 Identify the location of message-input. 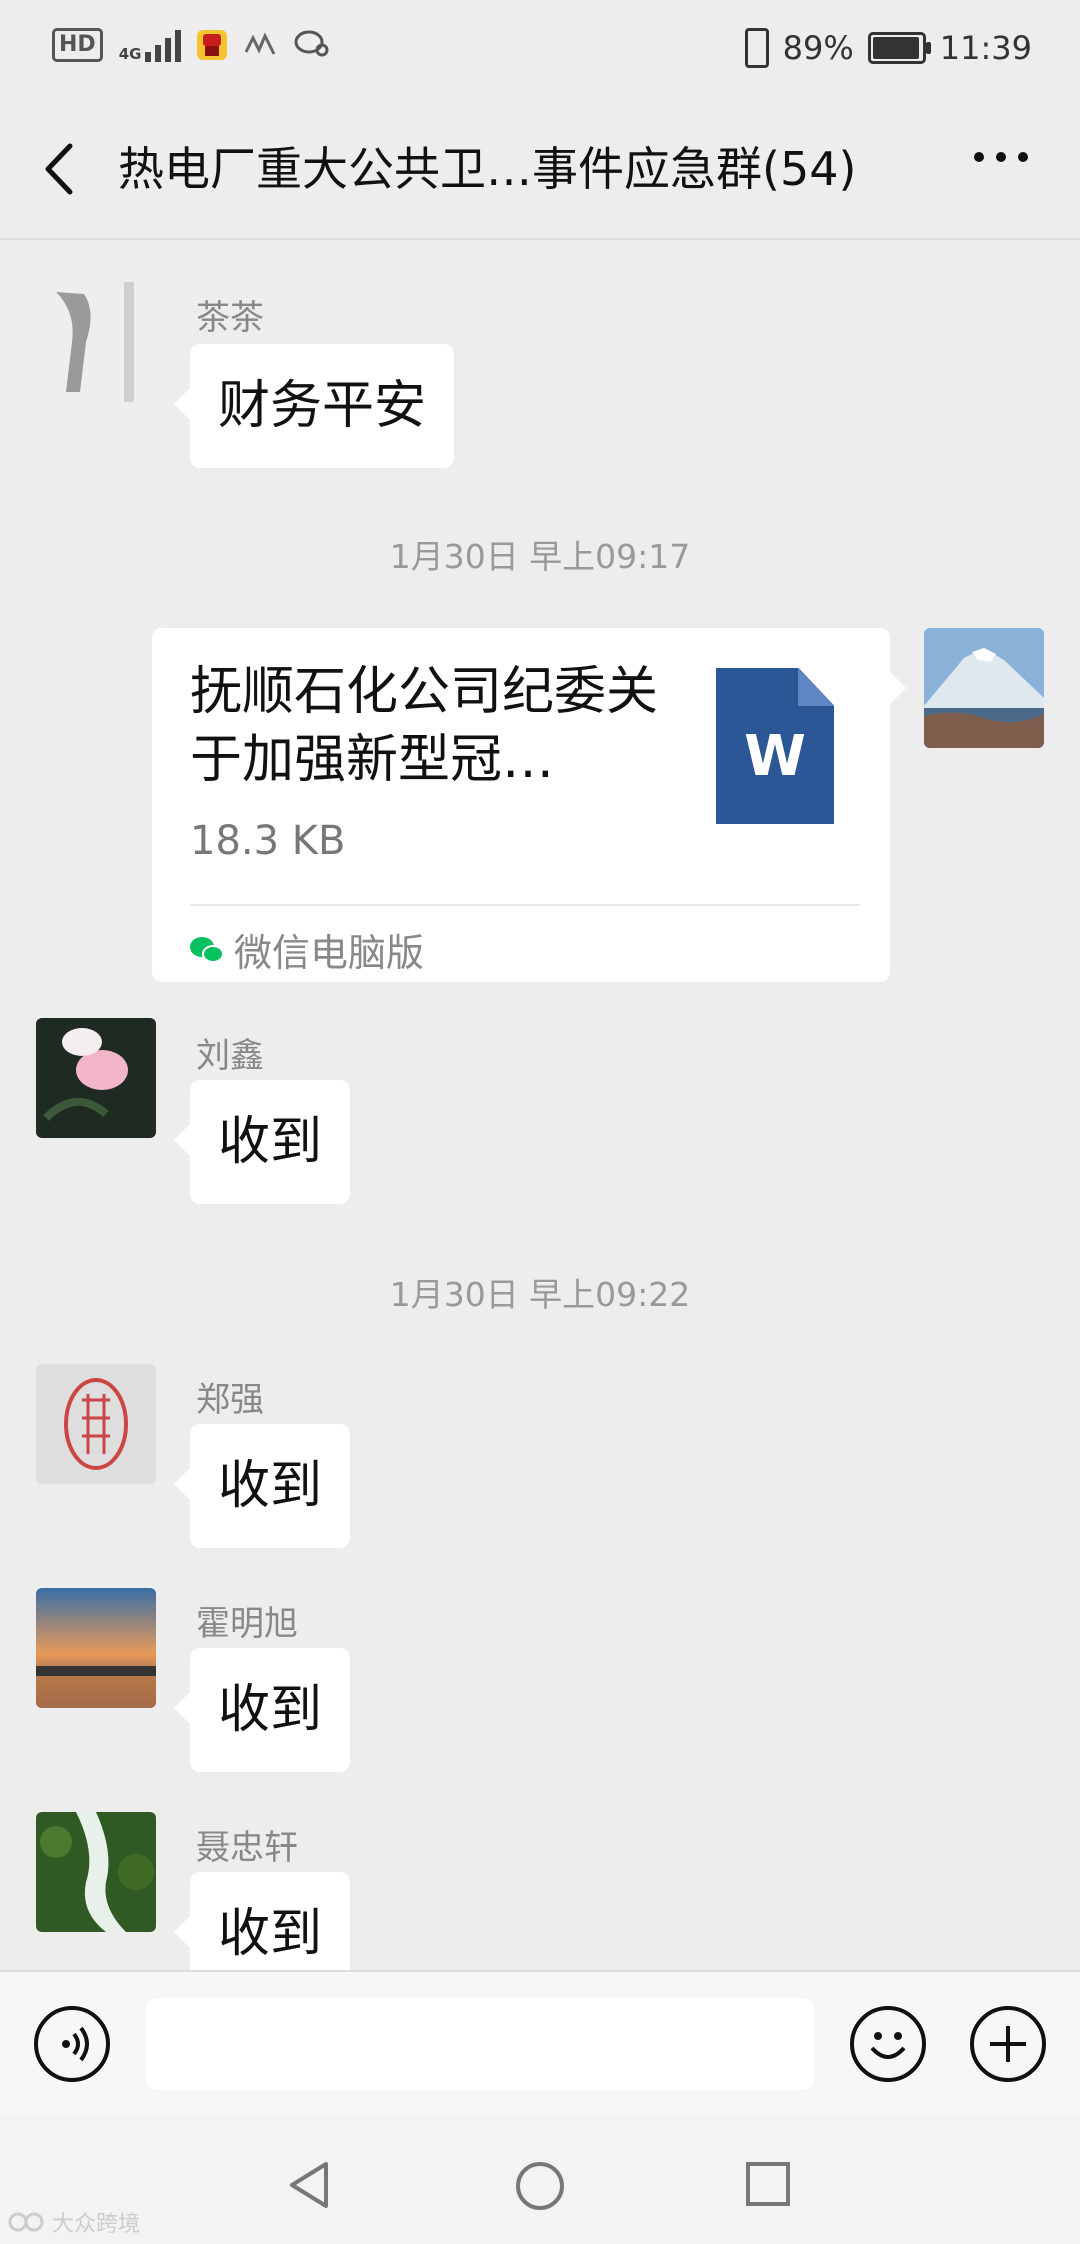
(480, 2044).